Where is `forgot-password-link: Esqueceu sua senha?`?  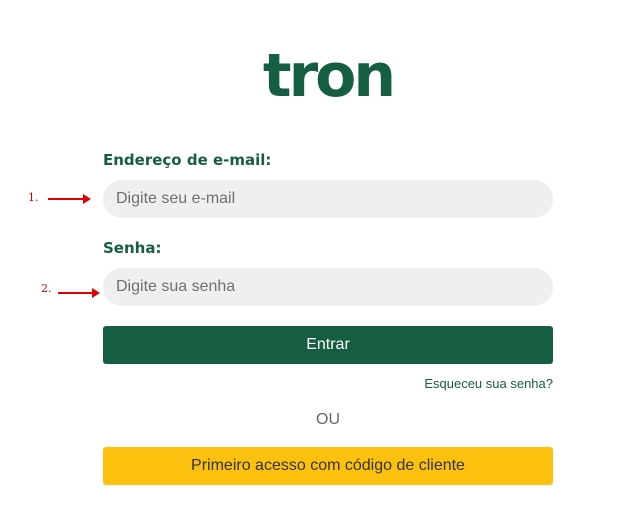 forgot-password-link: Esqueceu sua senha? is located at coordinates (488, 383).